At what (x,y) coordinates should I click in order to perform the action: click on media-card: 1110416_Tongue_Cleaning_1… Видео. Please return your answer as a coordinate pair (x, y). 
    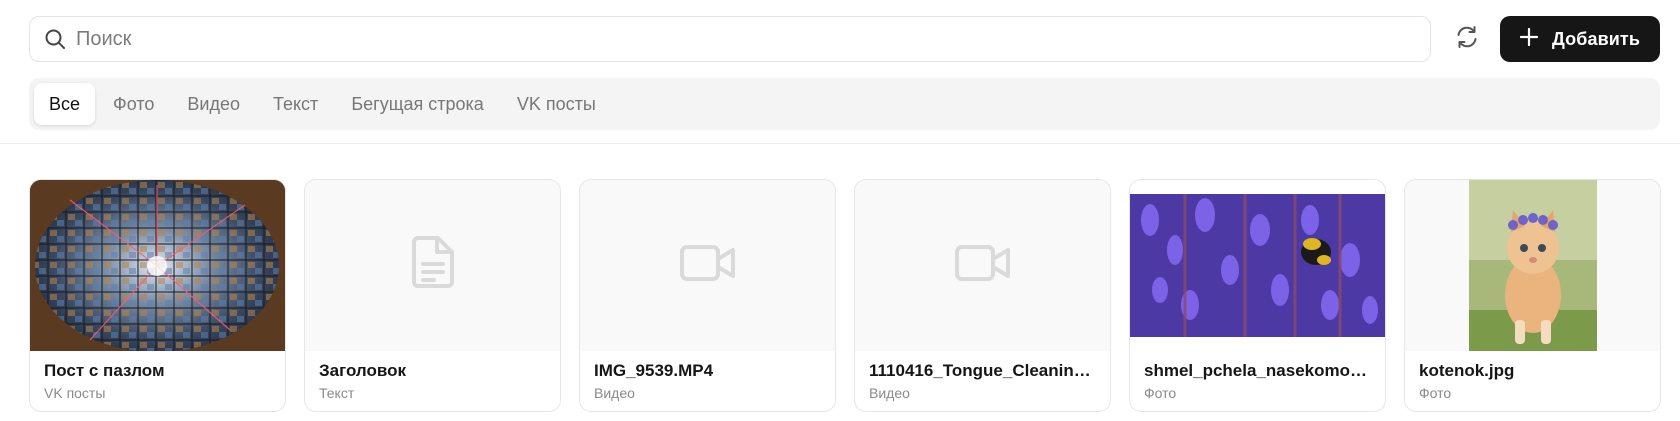
    Looking at the image, I should click on (982, 295).